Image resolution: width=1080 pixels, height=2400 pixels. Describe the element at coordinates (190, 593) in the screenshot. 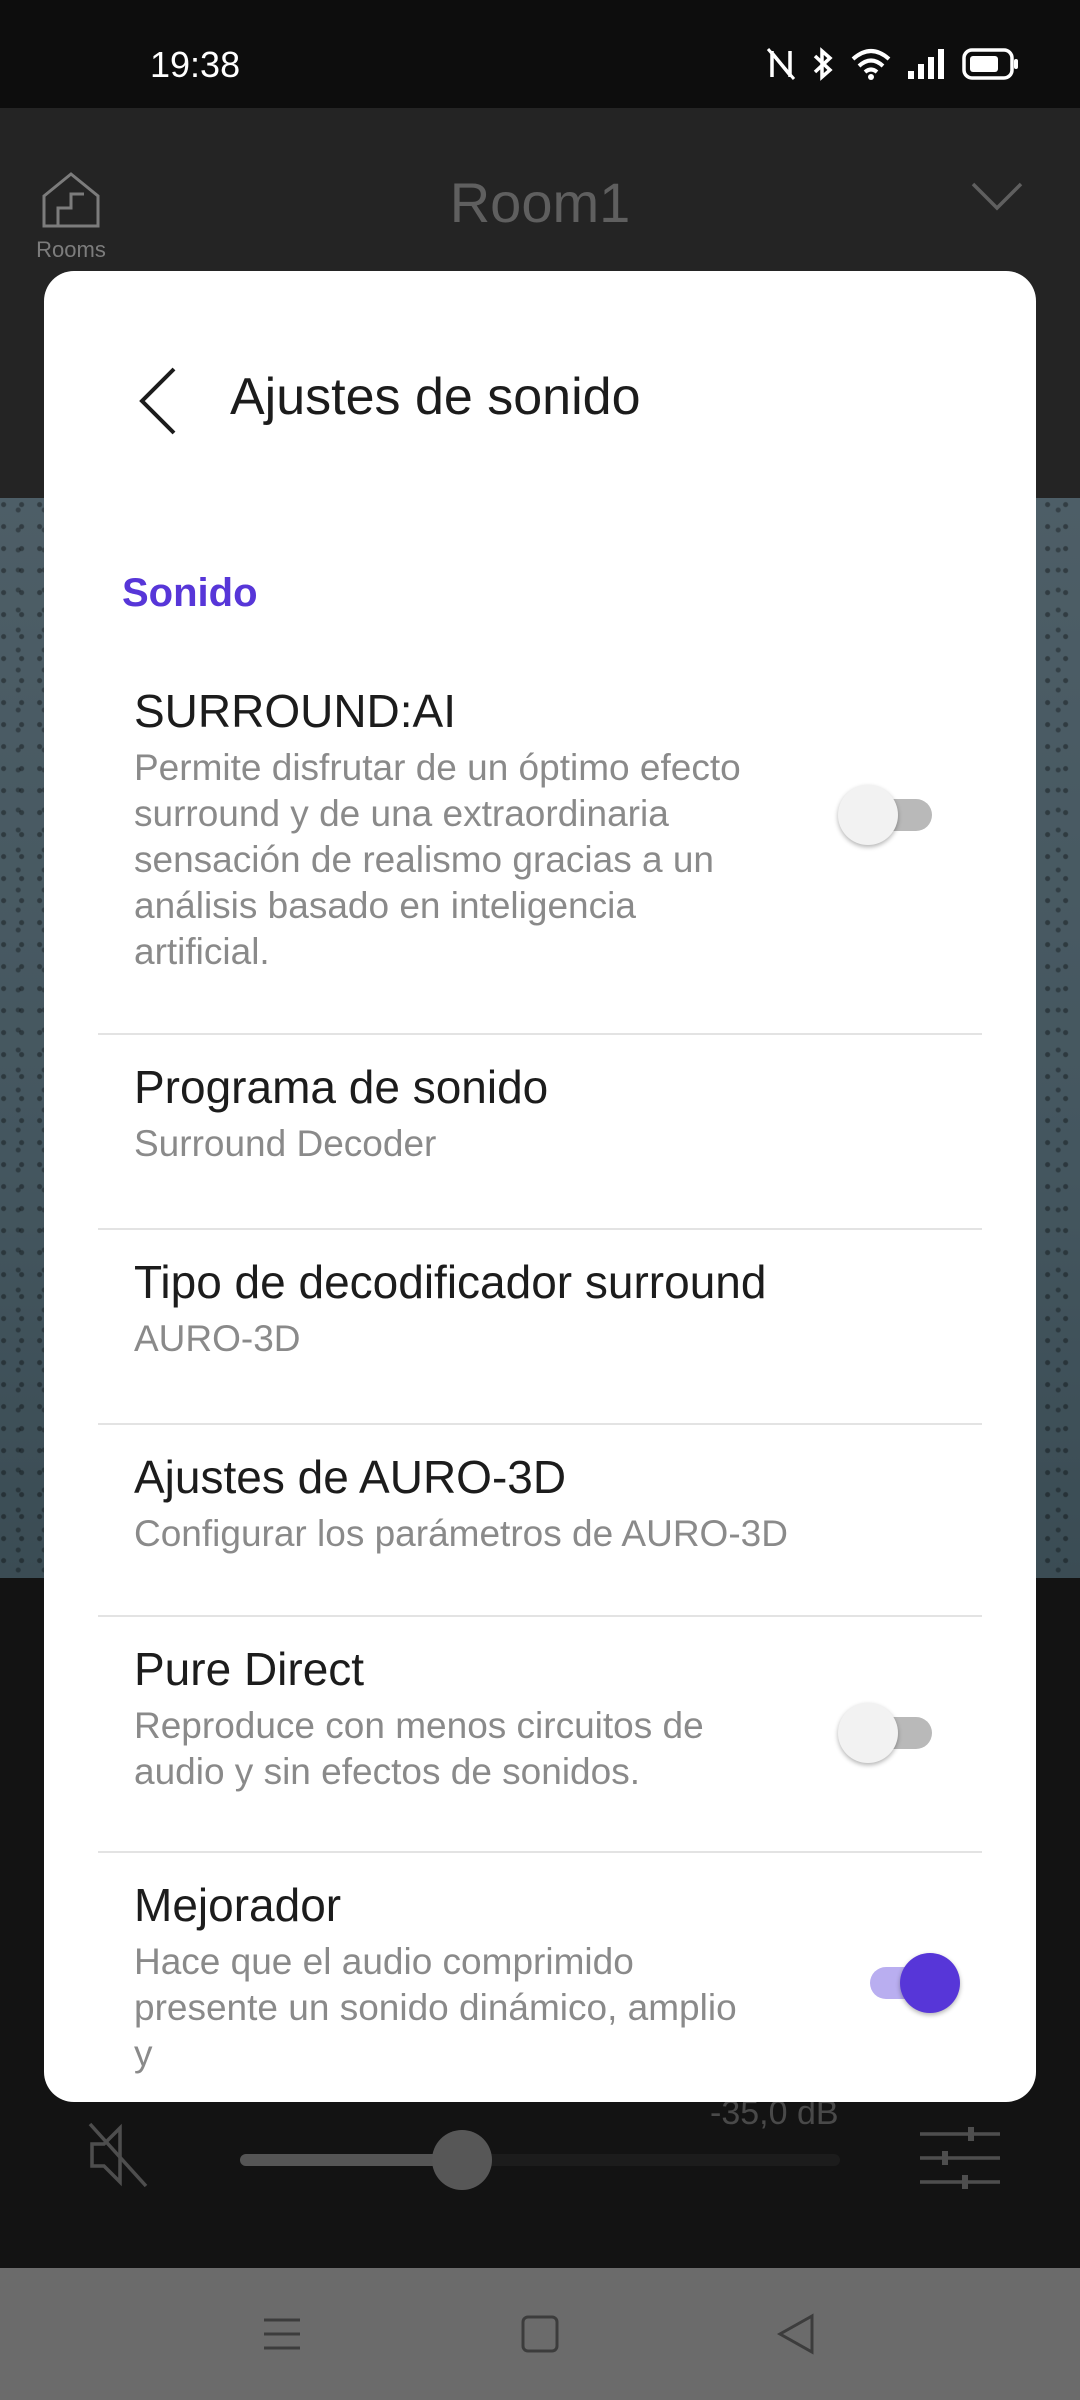

I see `section-header-sonido: Sonido` at that location.